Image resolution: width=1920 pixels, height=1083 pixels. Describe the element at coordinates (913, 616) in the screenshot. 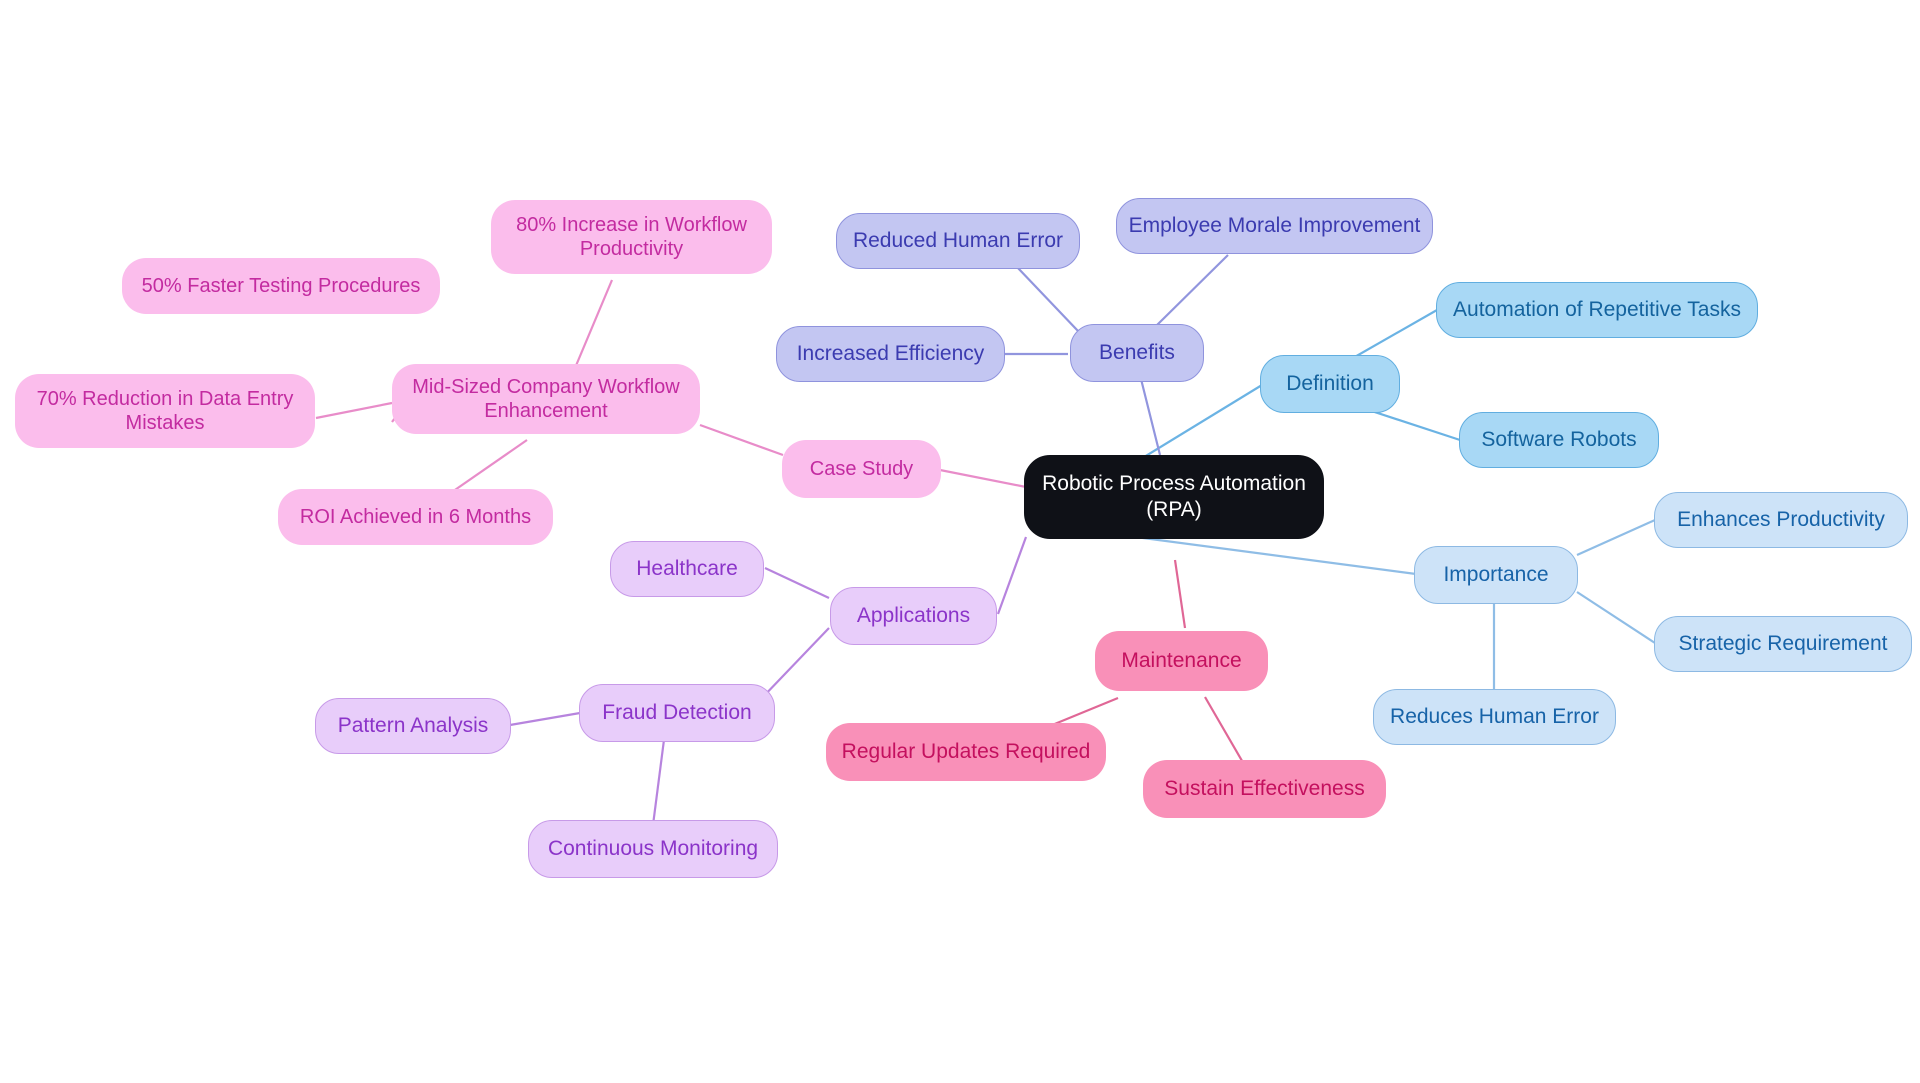

I see `branch-node-applications: Applications` at that location.